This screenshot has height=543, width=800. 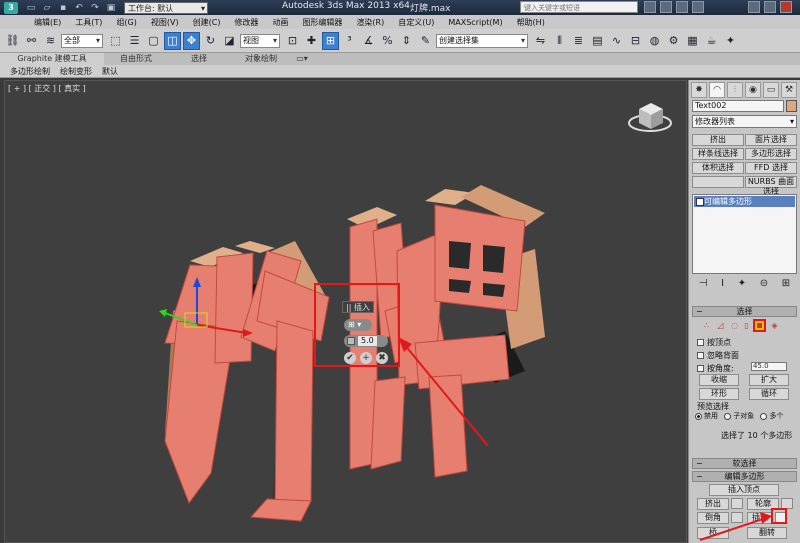 I want to click on spinner-snap-icon: ⇕, so click(x=406, y=41).